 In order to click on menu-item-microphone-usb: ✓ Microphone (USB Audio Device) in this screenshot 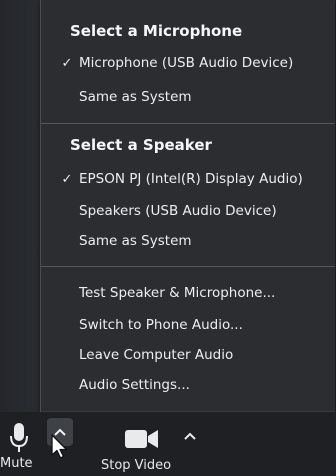, I will do `click(191, 63)`.